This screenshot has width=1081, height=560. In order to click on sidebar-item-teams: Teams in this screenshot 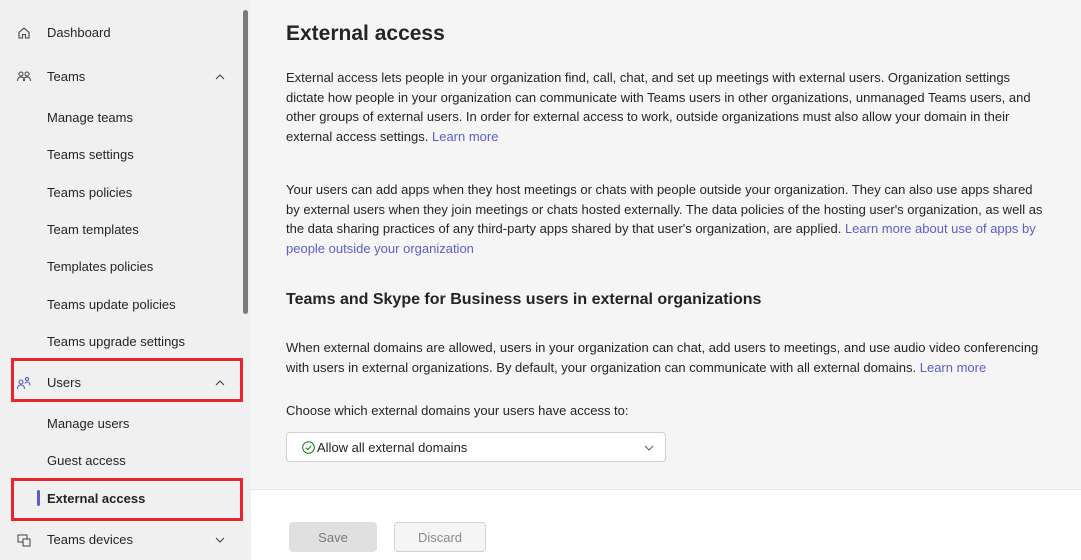, I will do `click(120, 76)`.